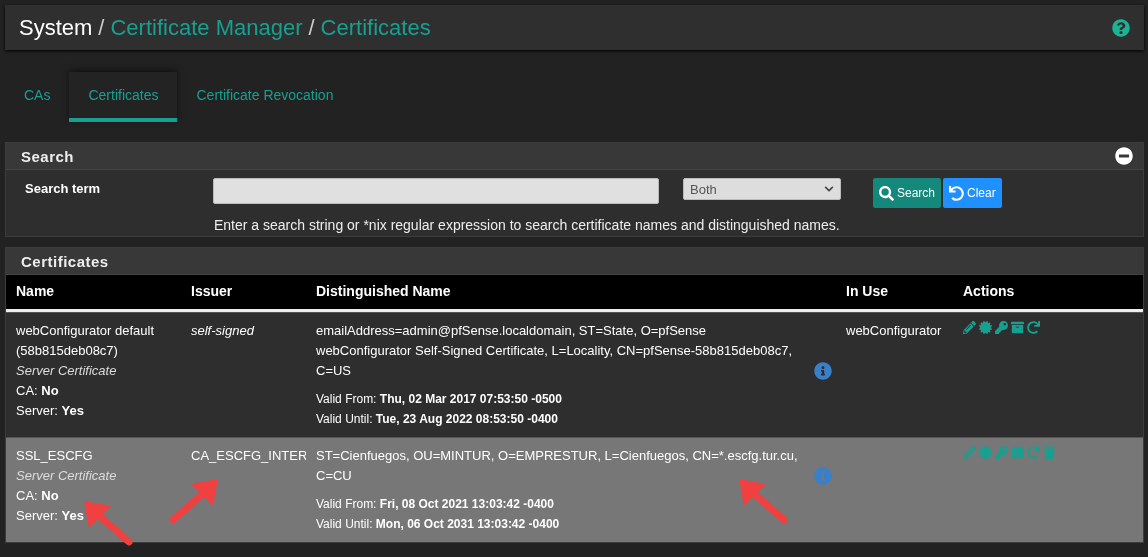 This screenshot has height=557, width=1148. I want to click on valid-from: Valid From: Fri, 08 Oct 2021 13:03:42 -0400, so click(435, 504).